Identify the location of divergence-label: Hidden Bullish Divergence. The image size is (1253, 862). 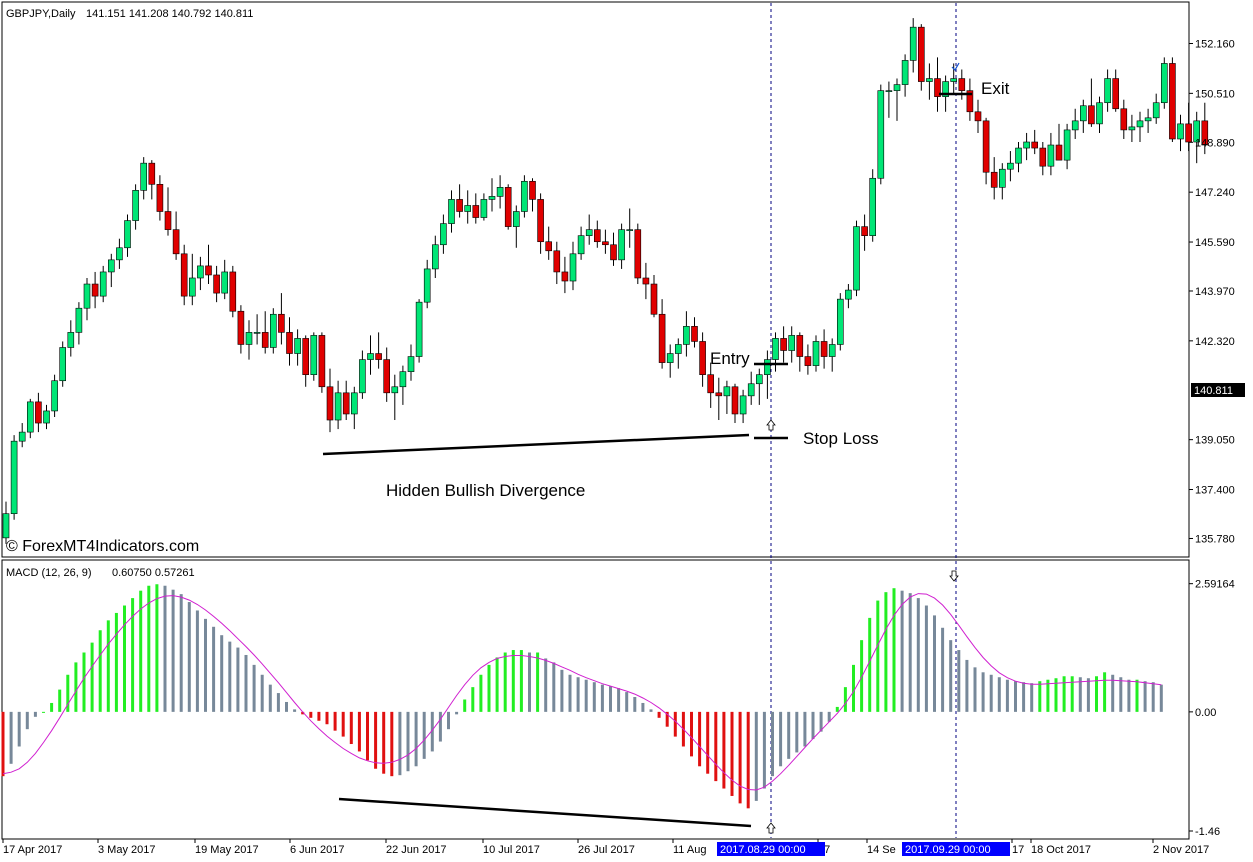
(485, 490).